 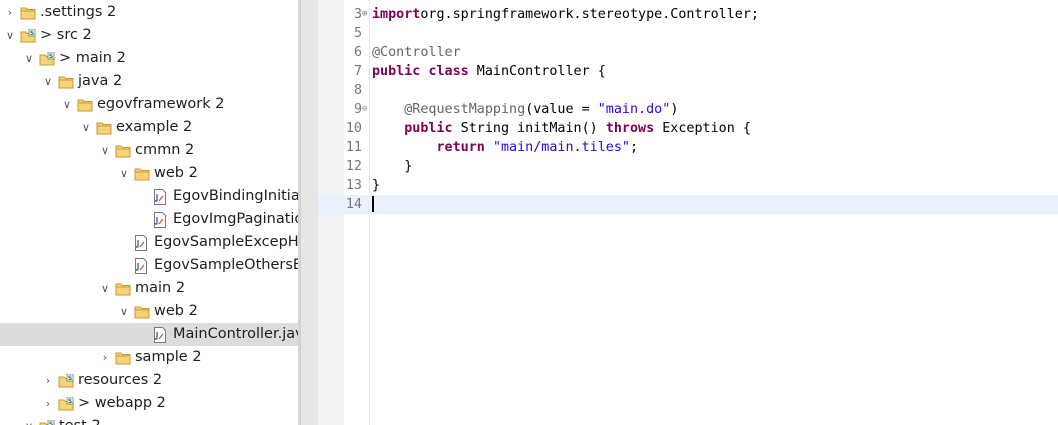 I want to click on explorer-item-label: > main 2, so click(x=92, y=58).